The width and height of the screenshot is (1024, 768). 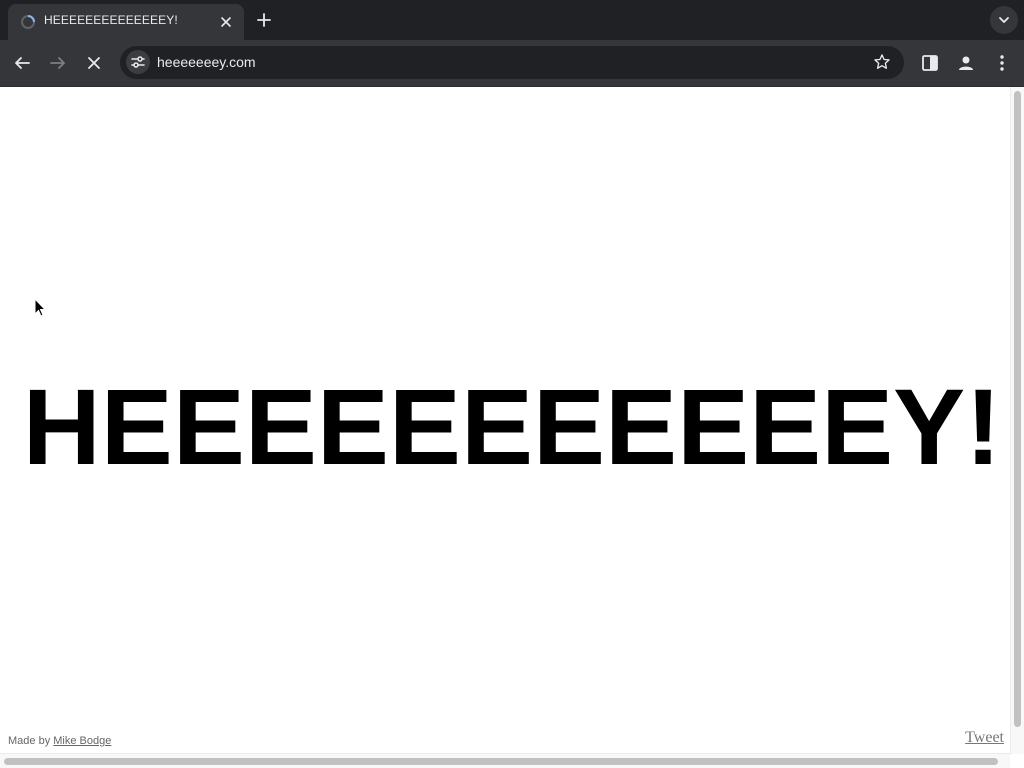 I want to click on toolbar: heeeeeeey.com, so click(x=512, y=63).